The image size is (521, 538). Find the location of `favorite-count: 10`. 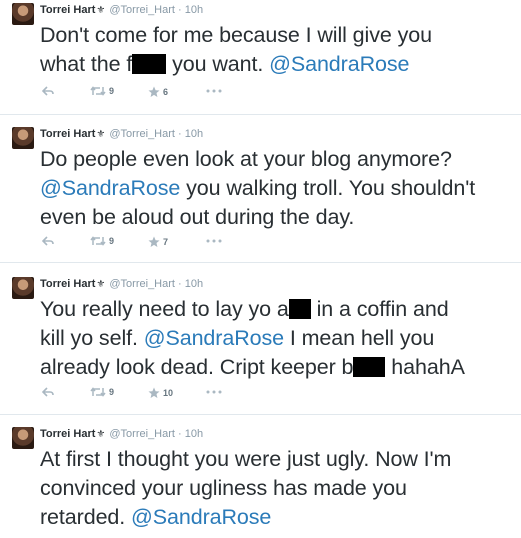

favorite-count: 10 is located at coordinates (168, 393).